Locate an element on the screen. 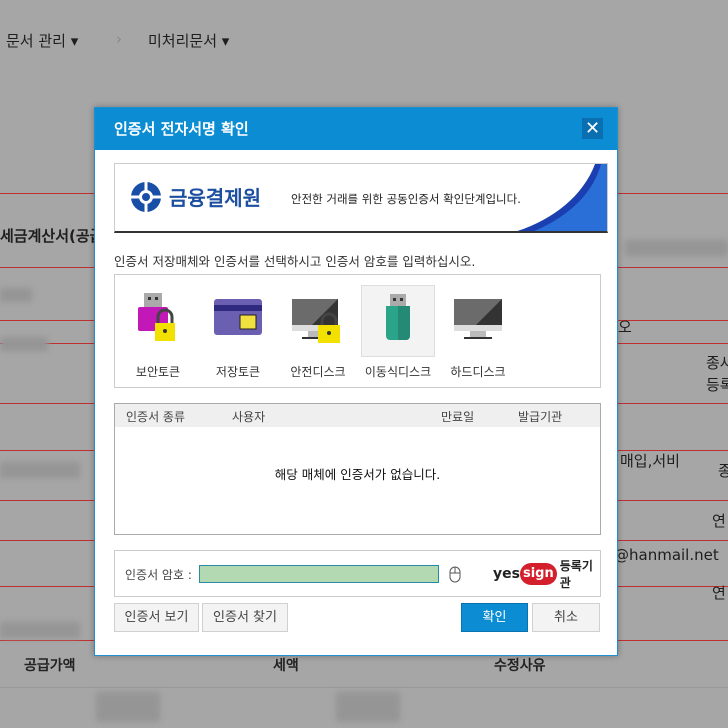 This screenshot has width=728, height=728. chevron-right-icon: › is located at coordinates (119, 39).